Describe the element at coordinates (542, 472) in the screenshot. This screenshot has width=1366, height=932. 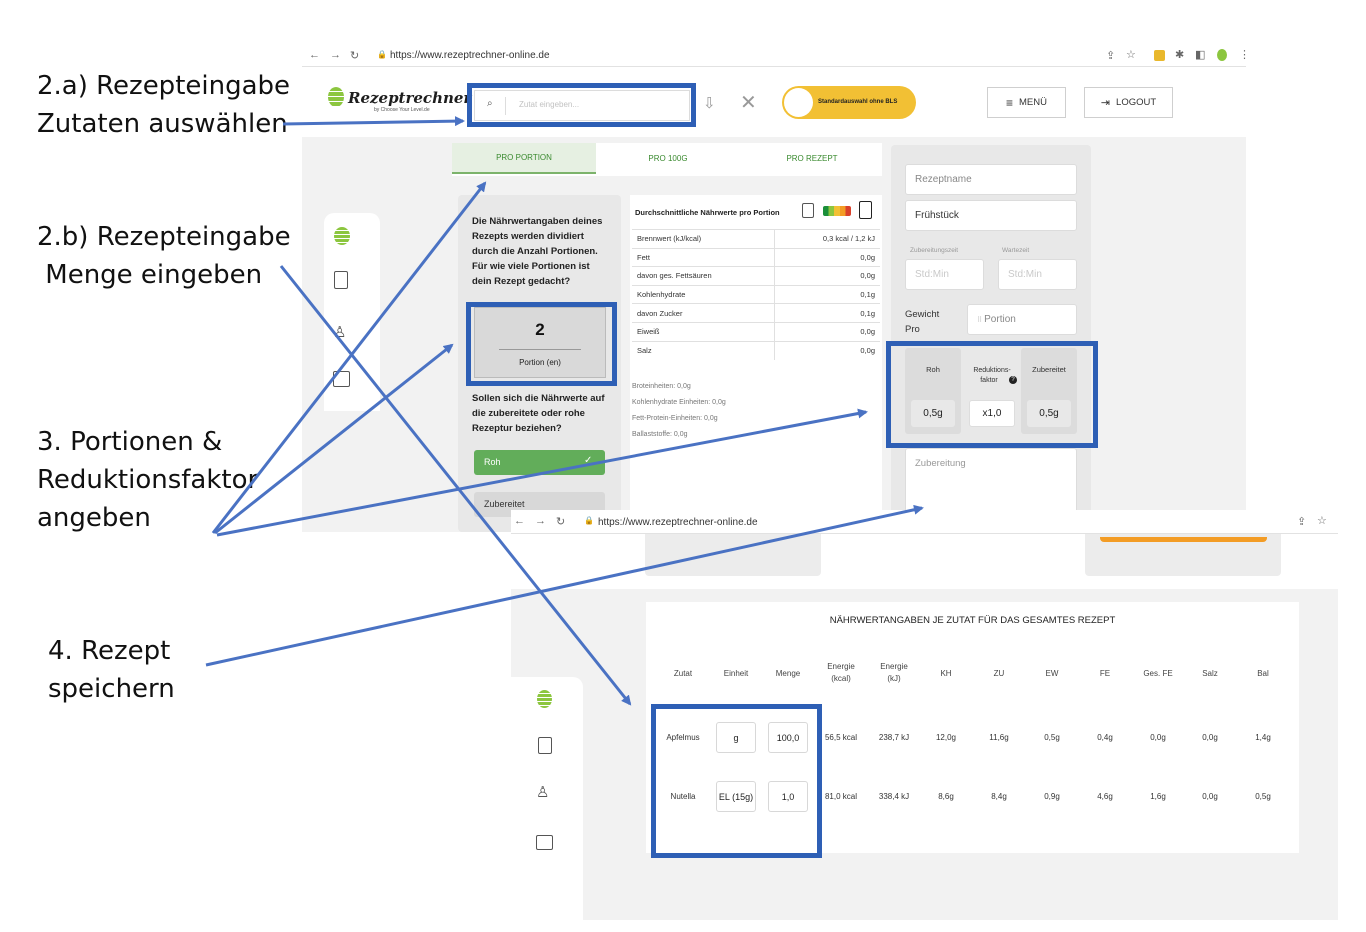
I see `arrow-step-3-reduction` at that location.